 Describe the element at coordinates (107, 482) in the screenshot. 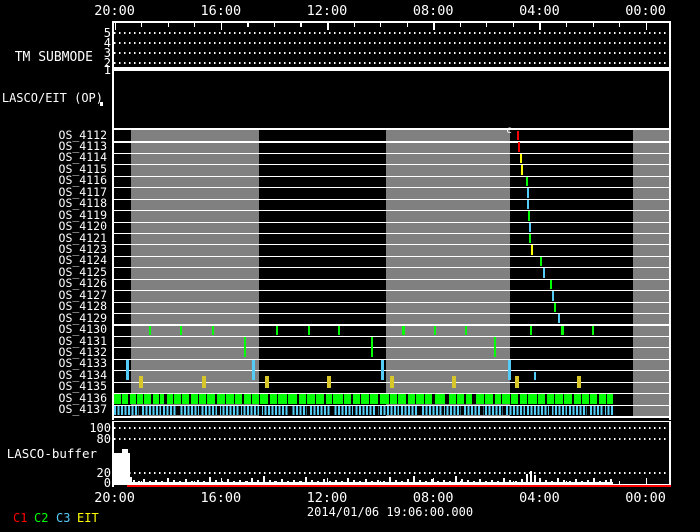

I see `buffer-ytick-label: 0` at that location.